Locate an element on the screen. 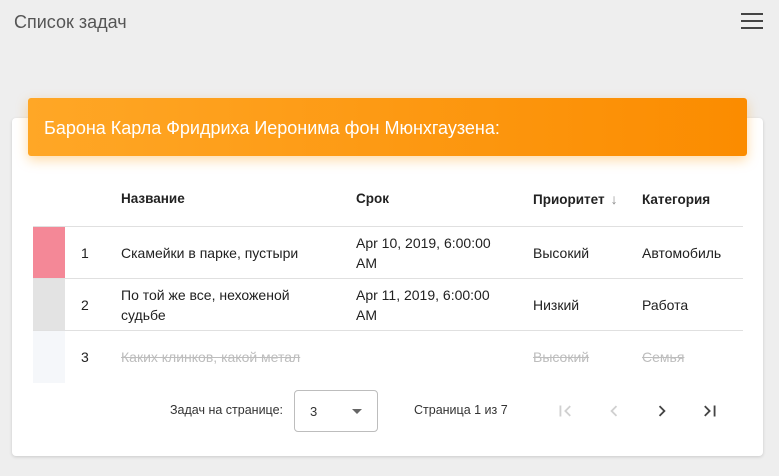 The width and height of the screenshot is (779, 476). page-range-label: Страница 1 из 7 is located at coordinates (461, 410).